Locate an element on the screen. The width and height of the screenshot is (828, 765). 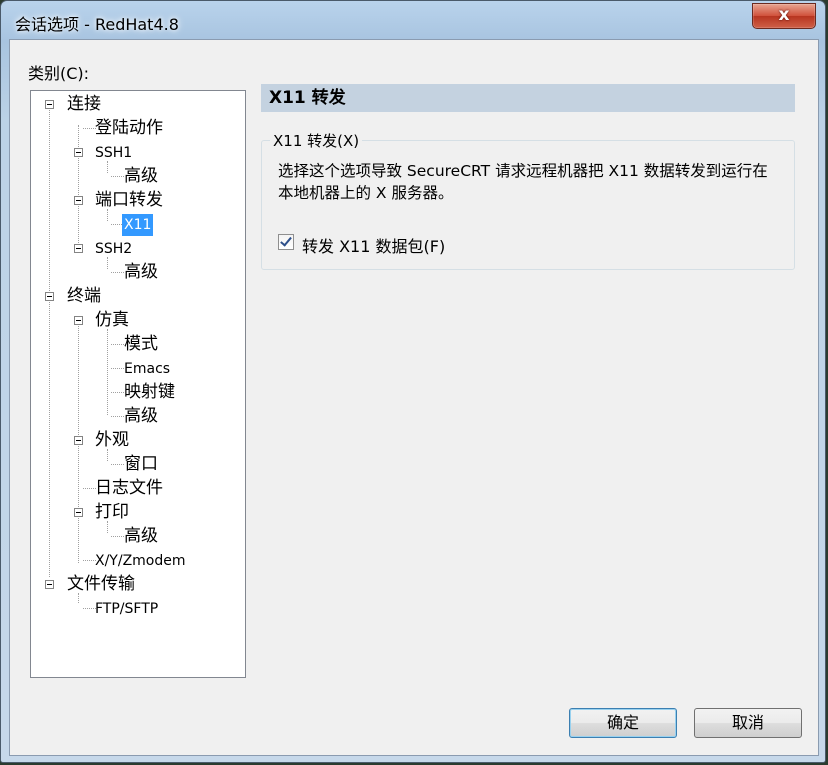
tree-item-terminal: 终端 is located at coordinates (84, 296).